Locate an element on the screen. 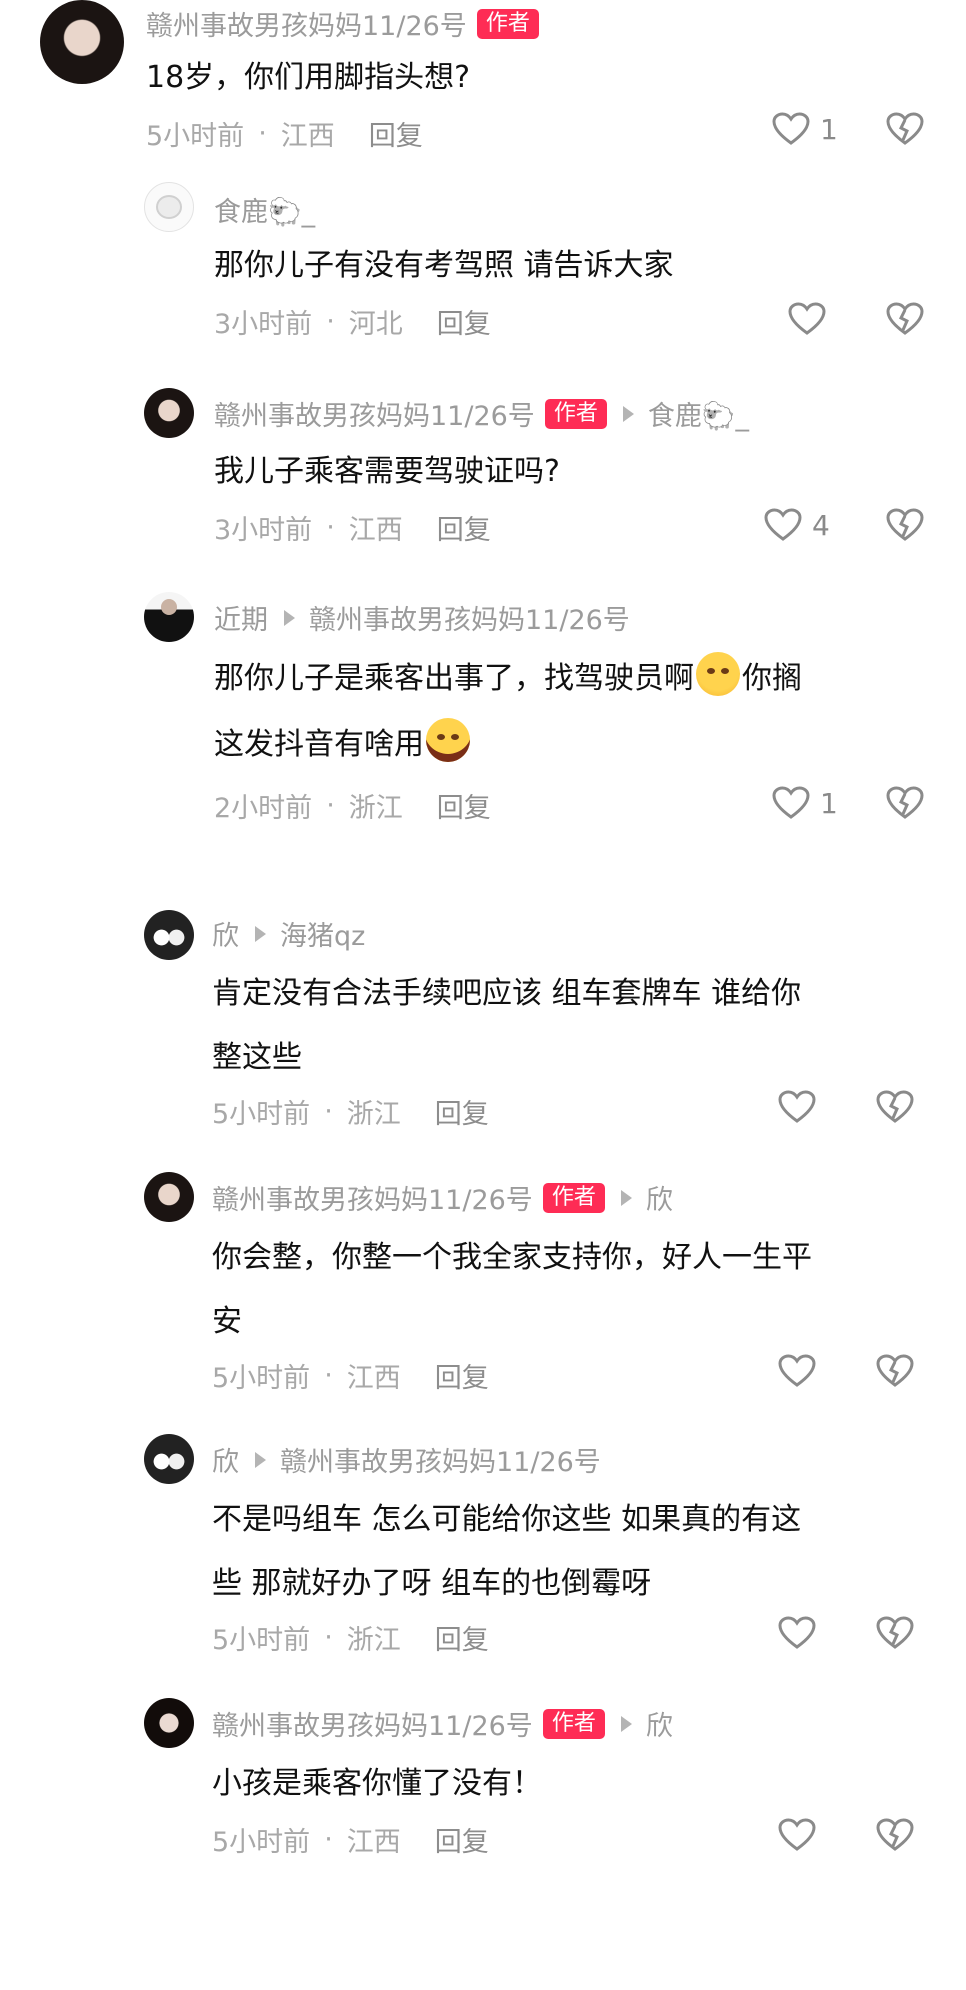  comment-header: 食鹿🐑_ is located at coordinates (264, 209).